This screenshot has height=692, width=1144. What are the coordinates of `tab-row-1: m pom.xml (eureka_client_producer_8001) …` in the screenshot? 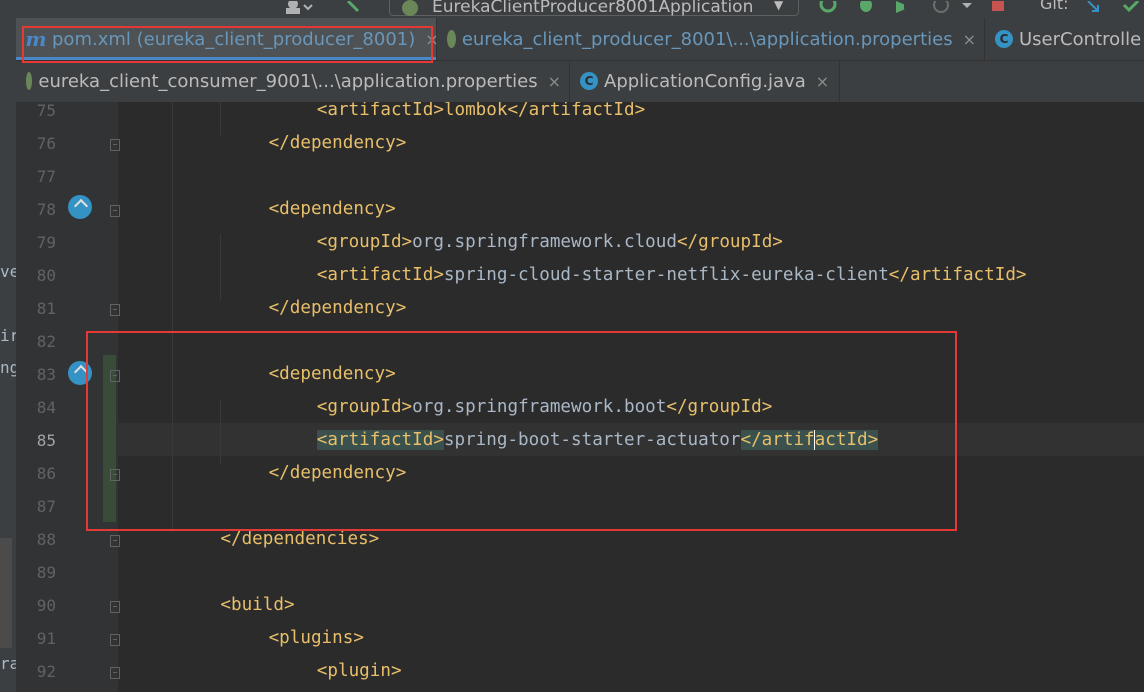 It's located at (580, 39).